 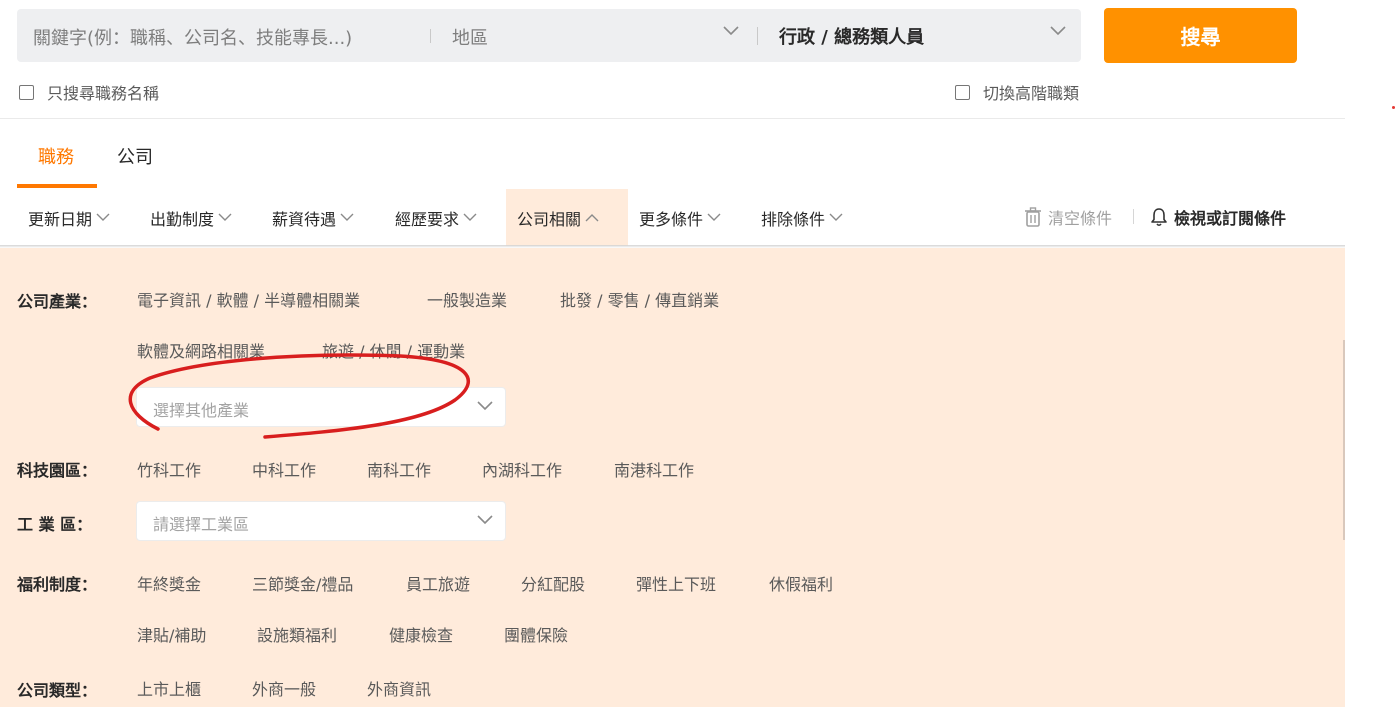 What do you see at coordinates (536, 634) in the screenshot?
I see `benefit-option: 團體保險` at bounding box center [536, 634].